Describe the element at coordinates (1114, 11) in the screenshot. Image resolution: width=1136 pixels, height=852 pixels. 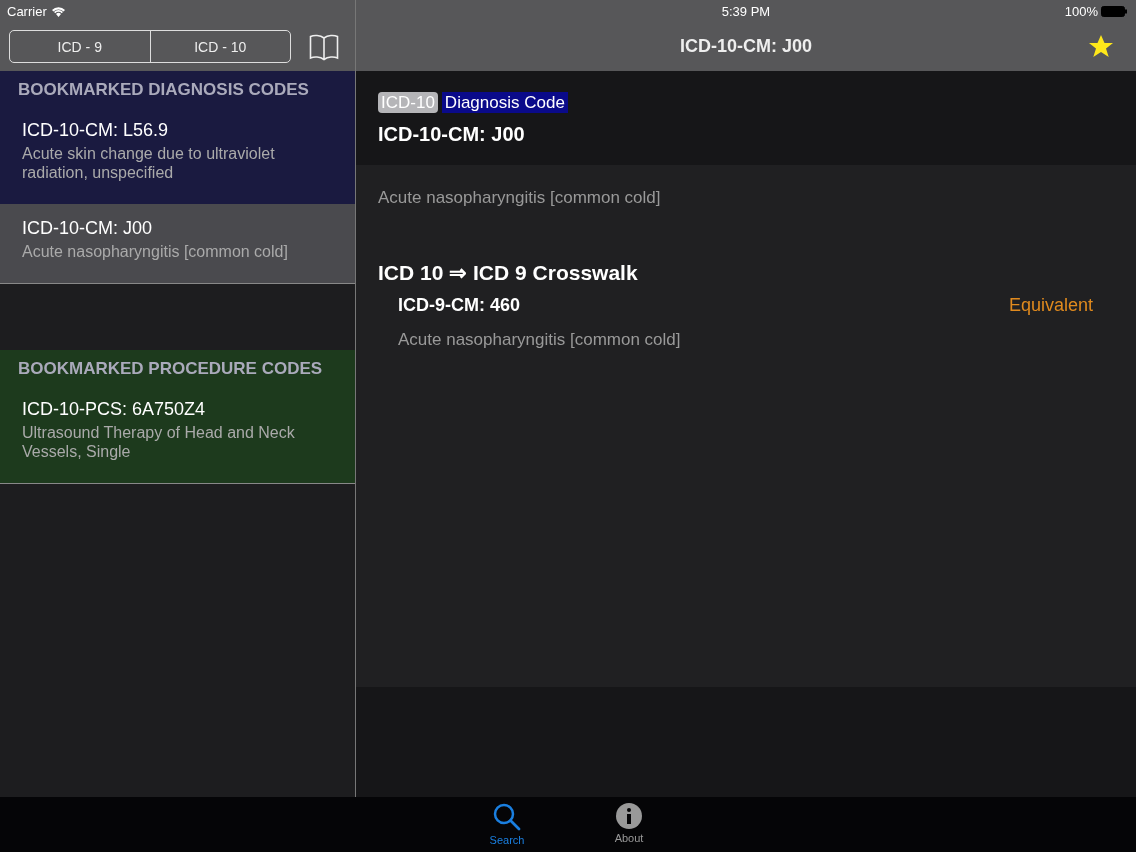
I see `battery-icon` at that location.